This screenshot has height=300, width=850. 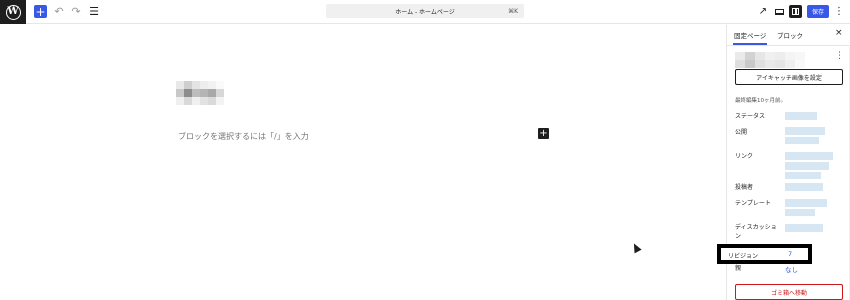 I want to click on set-featured-image-button: アイキャッチ画像を設定, so click(x=789, y=77).